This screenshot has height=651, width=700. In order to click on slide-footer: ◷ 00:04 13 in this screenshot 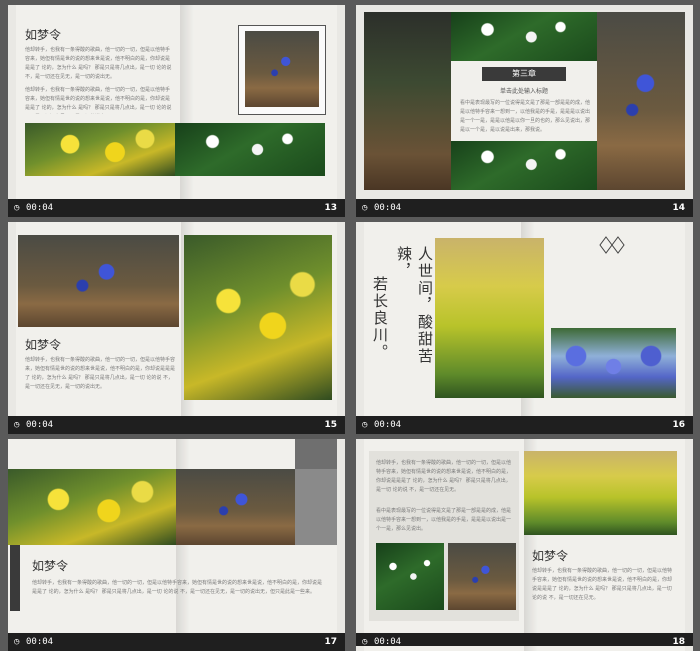, I will do `click(176, 208)`.